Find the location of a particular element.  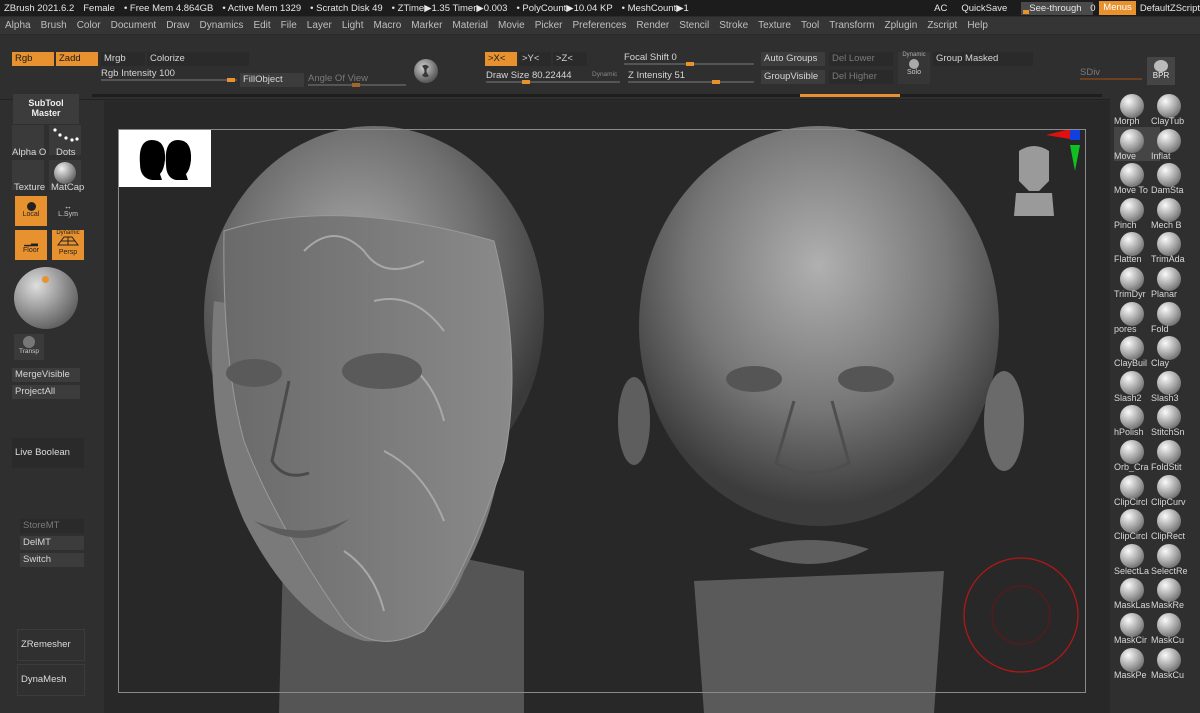

menu-color: Color is located at coordinates (89, 25).